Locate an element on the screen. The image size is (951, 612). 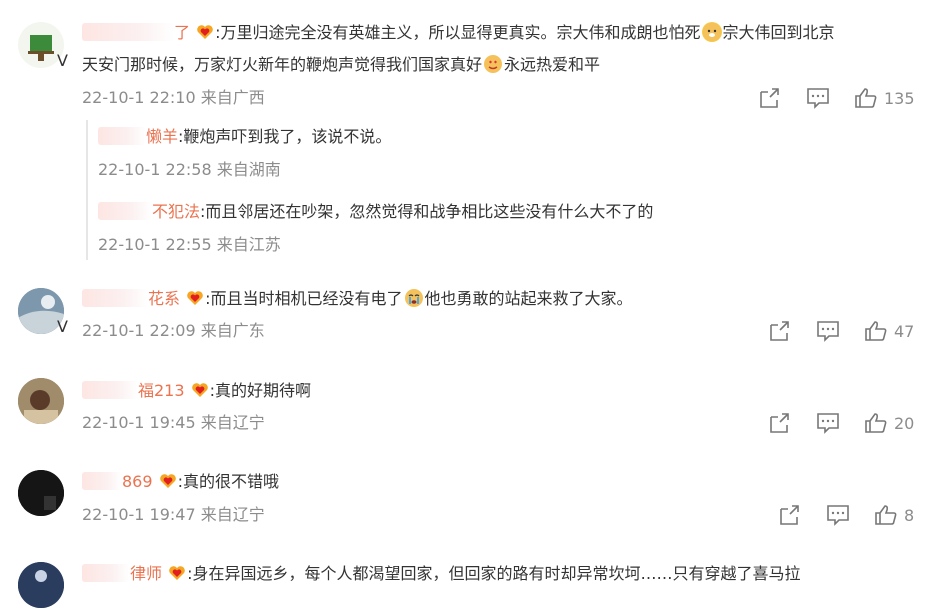
comment-meta: 22-10-1 22:10 来自广西 is located at coordinates (173, 97).